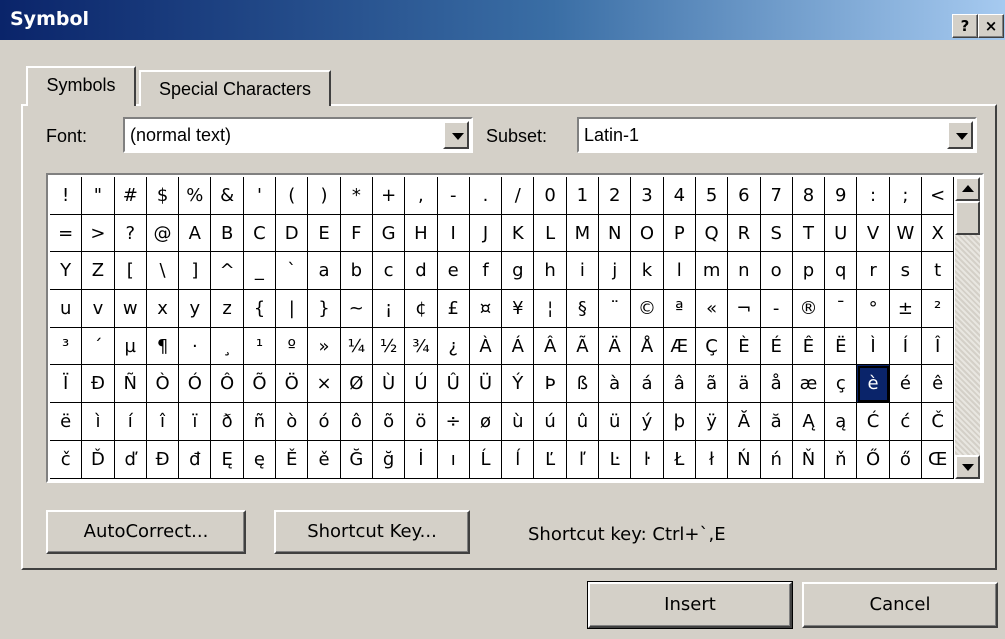 The height and width of the screenshot is (639, 1005). I want to click on symbol-cell: İ, so click(421, 459).